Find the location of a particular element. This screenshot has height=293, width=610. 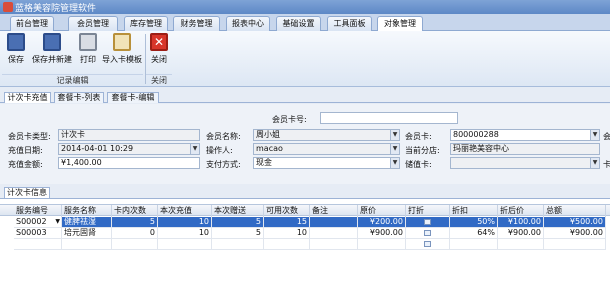

close-button: ✕ 关闭 is located at coordinates (159, 52).